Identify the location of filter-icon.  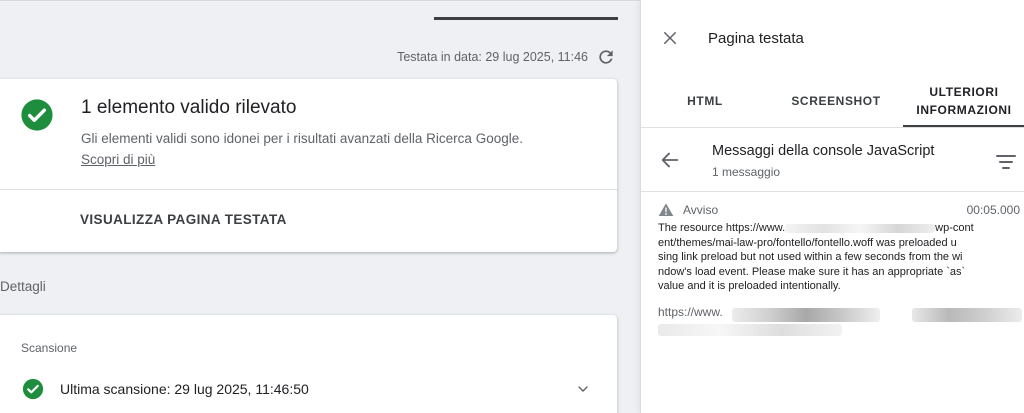
(1006, 162).